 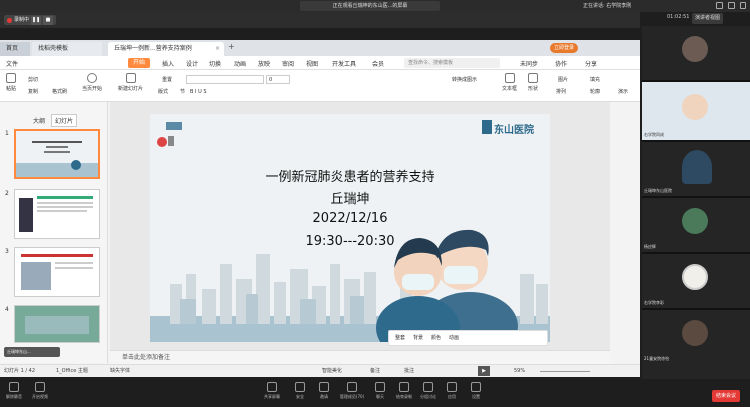 I want to click on menu-design: 设计, so click(x=192, y=63).